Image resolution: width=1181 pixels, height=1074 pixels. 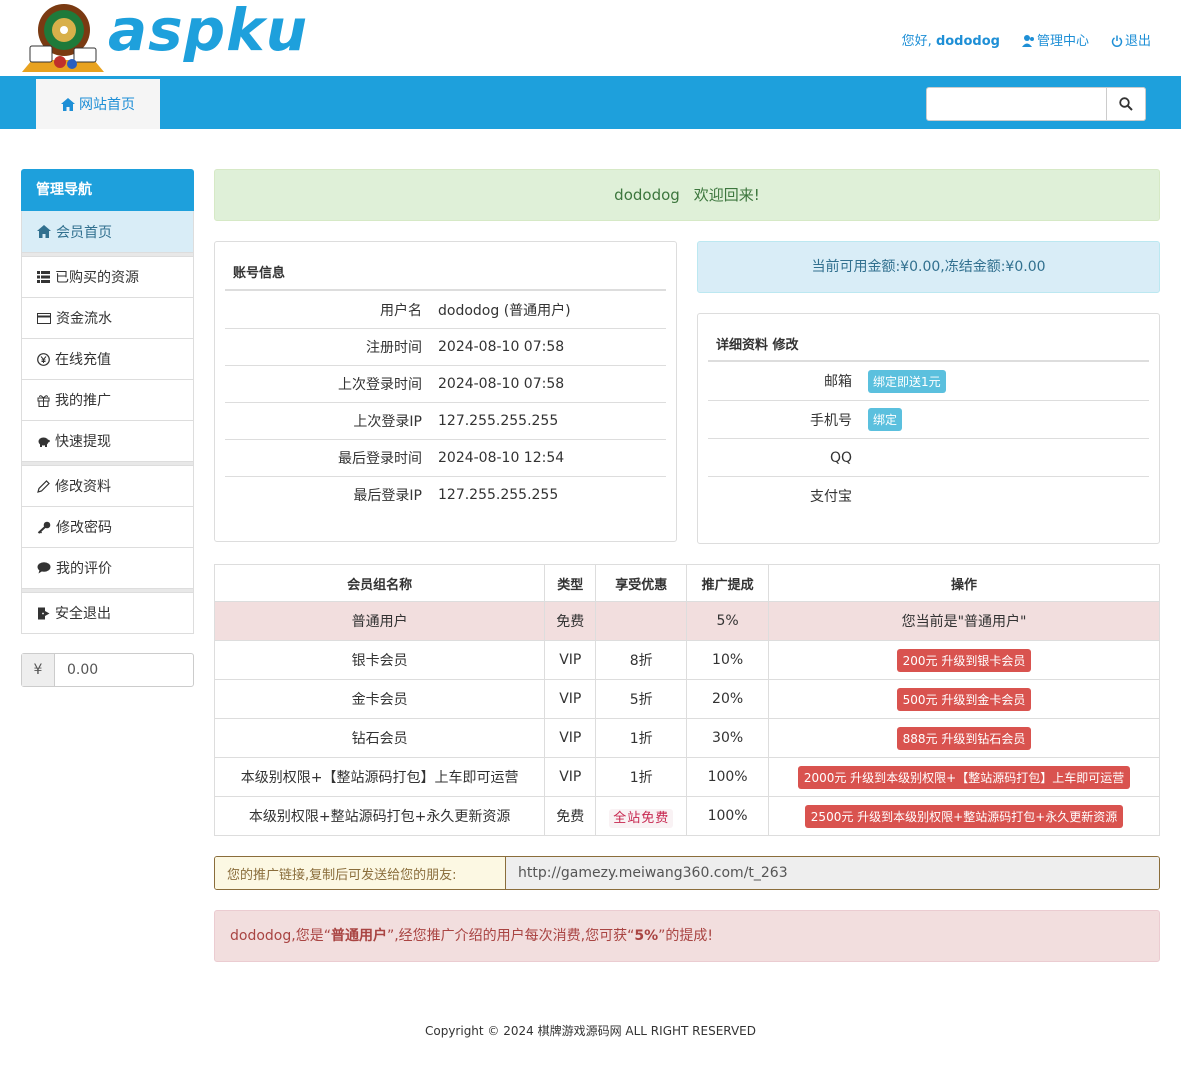 I want to click on account-row-value: 2024-08-10 12:54, so click(x=501, y=458).